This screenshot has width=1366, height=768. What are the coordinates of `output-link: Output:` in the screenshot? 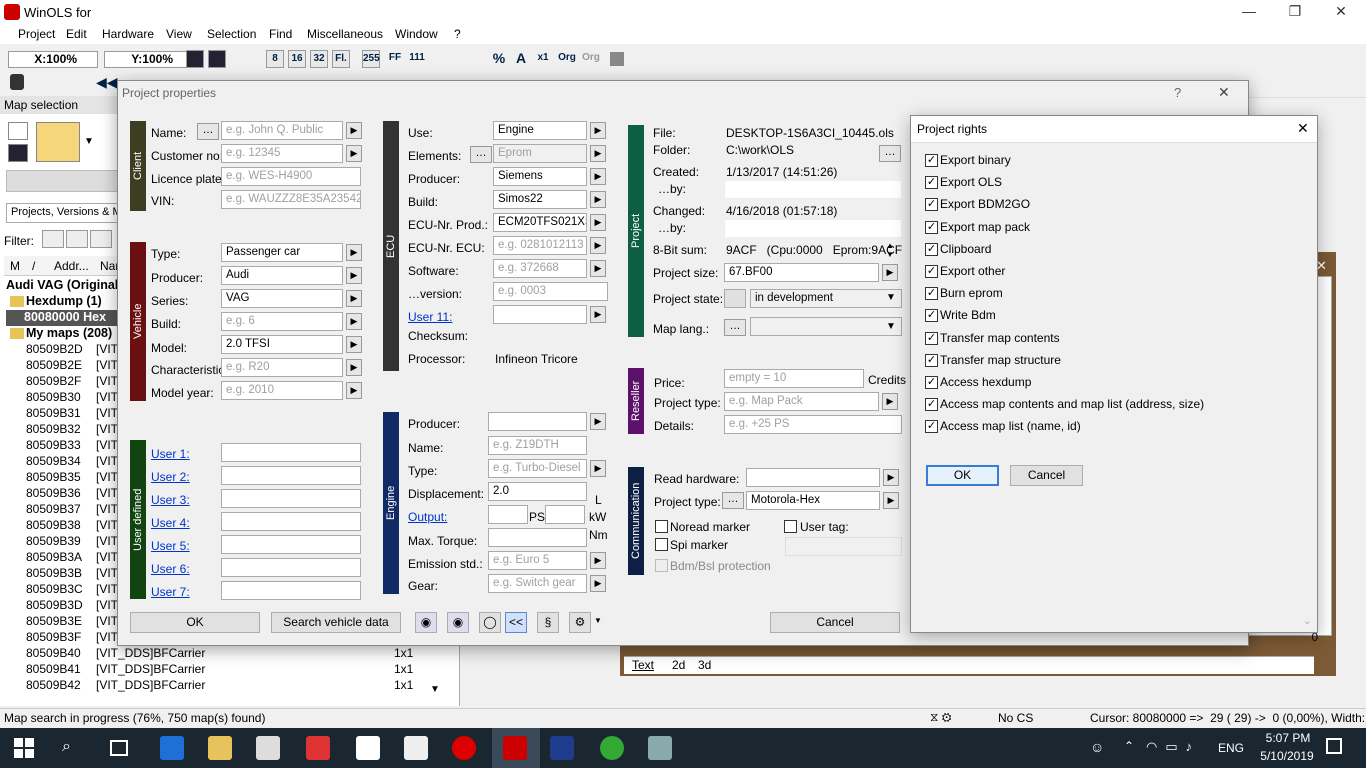 It's located at (427, 517).